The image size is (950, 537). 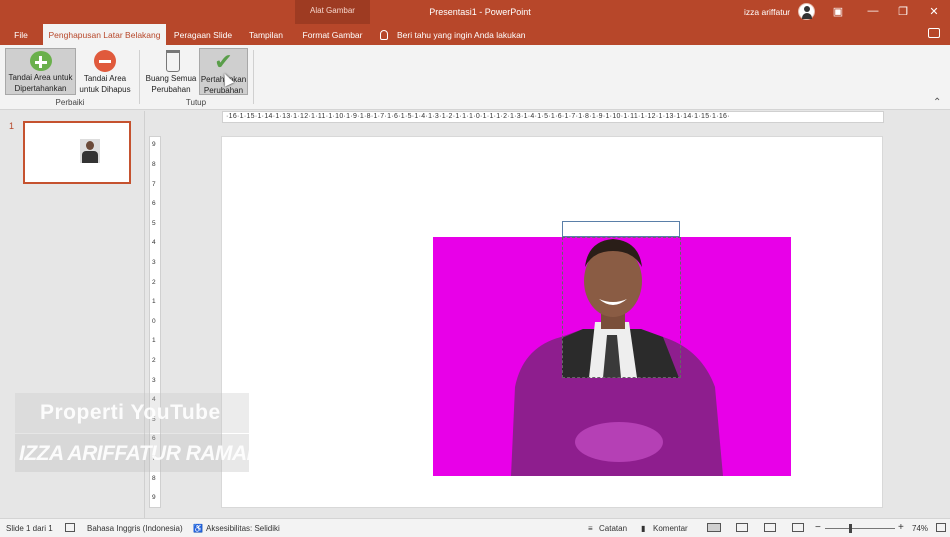 I want to click on discard-all-changes-button: Buang Semua Perubahan, so click(x=171, y=71).